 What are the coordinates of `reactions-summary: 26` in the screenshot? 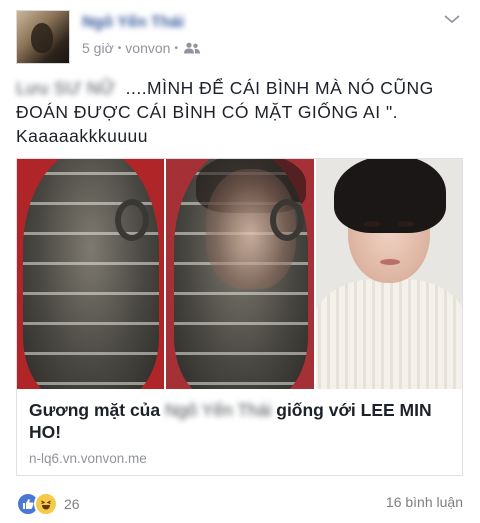 It's located at (48, 504).